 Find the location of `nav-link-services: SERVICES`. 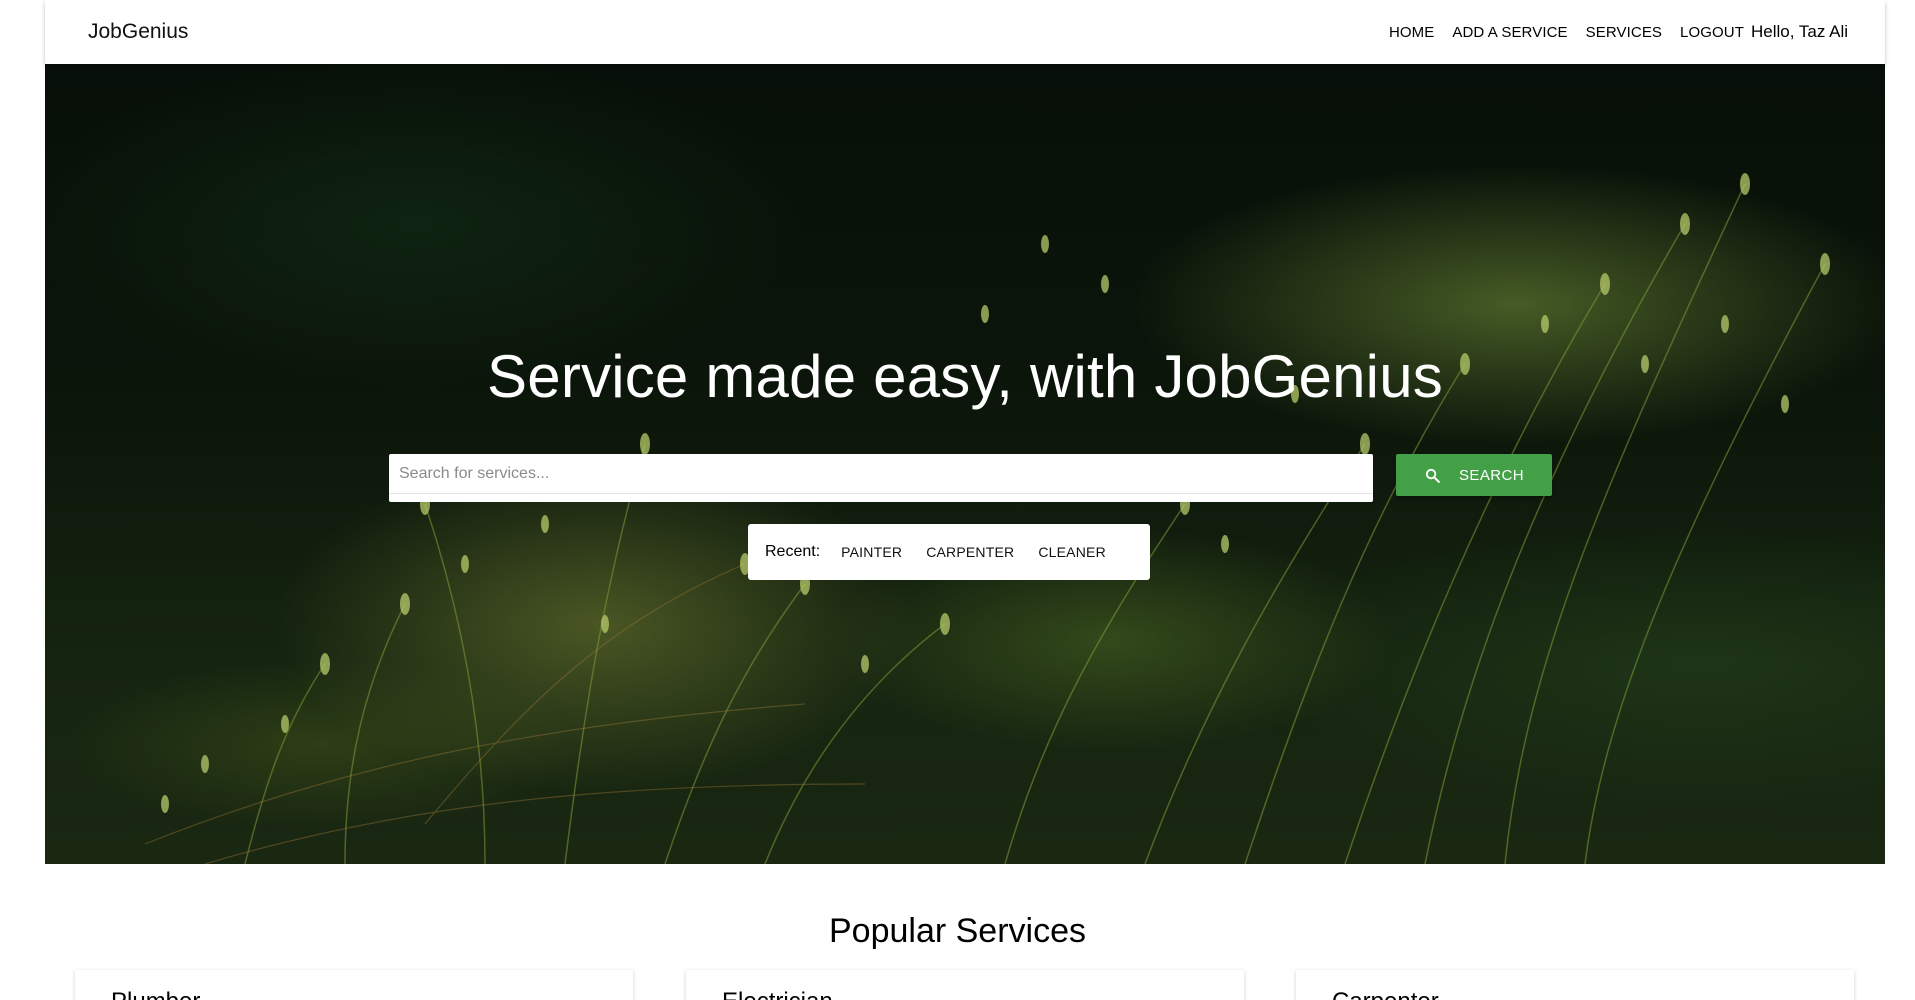

nav-link-services: SERVICES is located at coordinates (1624, 32).